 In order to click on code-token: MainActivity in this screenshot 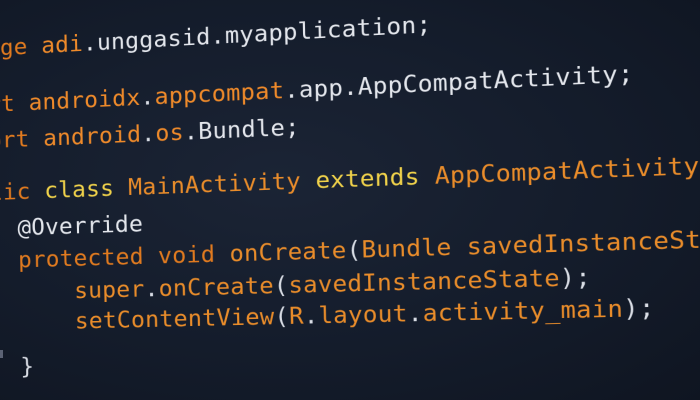, I will do `click(222, 184)`.